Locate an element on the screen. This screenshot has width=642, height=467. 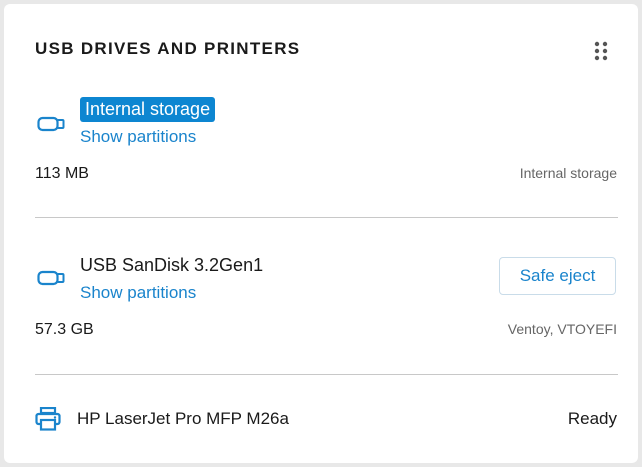
drive-size: 57.3 GB is located at coordinates (64, 329).